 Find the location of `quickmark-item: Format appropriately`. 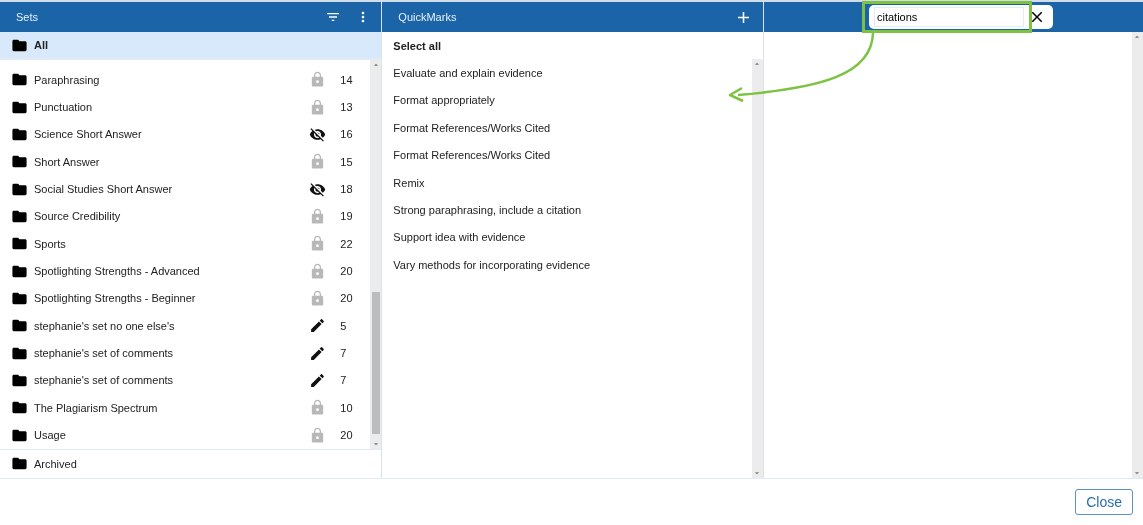

quickmark-item: Format appropriately is located at coordinates (567, 100).